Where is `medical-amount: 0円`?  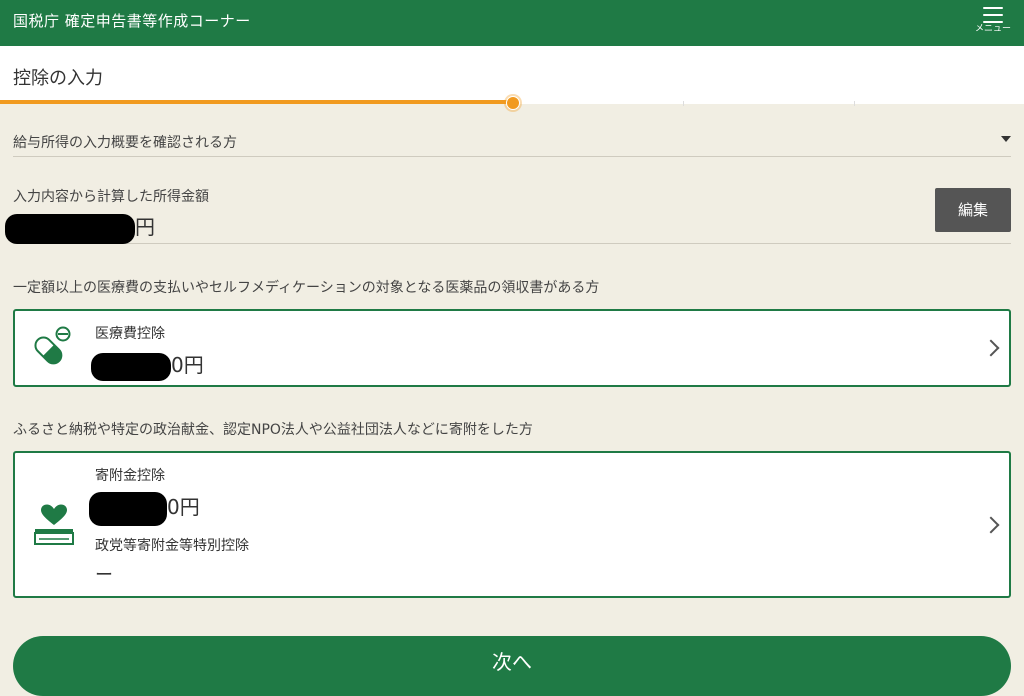
medical-amount: 0円 is located at coordinates (147, 365).